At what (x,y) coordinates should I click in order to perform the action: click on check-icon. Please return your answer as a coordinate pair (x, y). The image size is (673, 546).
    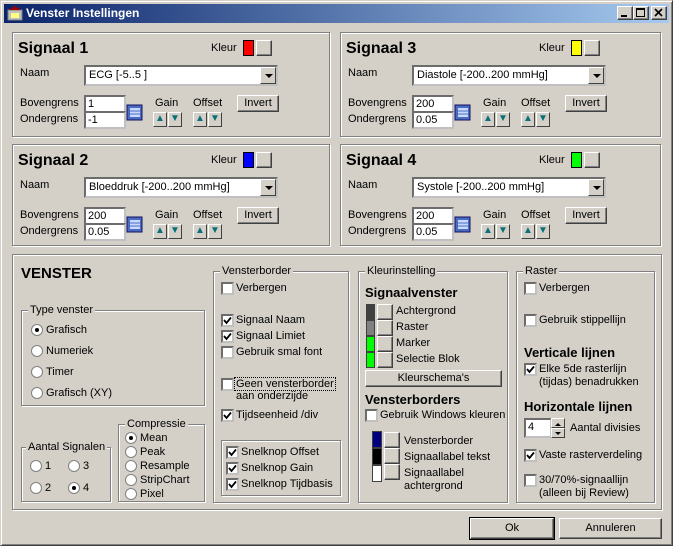
    Looking at the image, I should click on (227, 320).